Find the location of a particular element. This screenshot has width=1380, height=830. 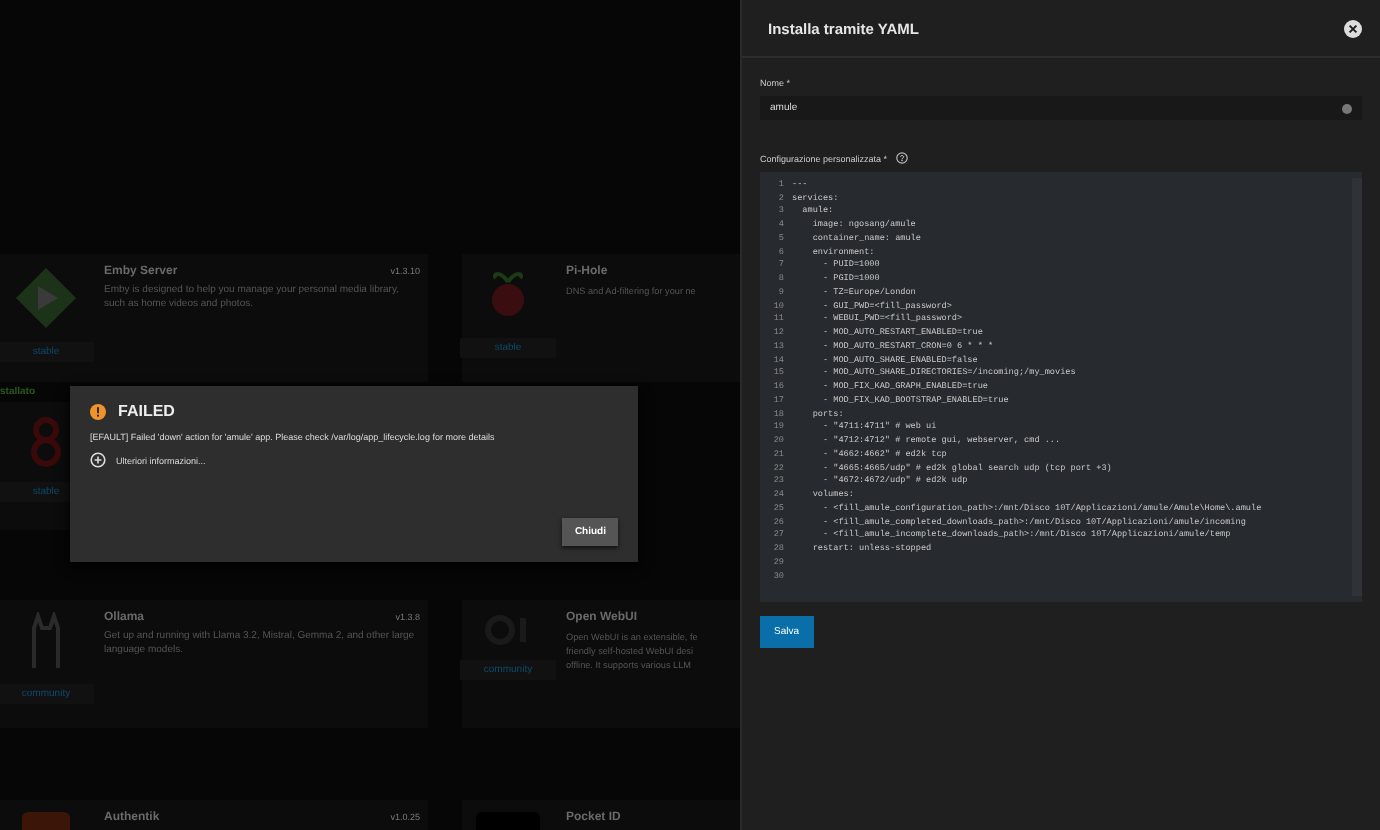

help-icon is located at coordinates (901, 158).